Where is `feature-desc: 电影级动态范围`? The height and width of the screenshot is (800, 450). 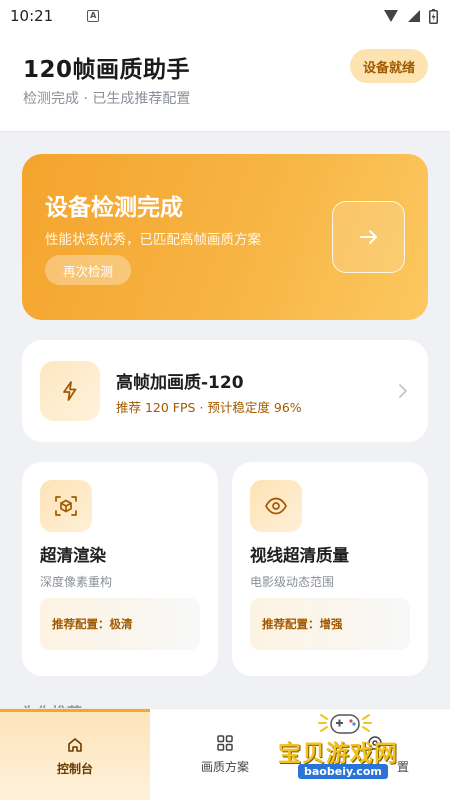
feature-desc: 电影级动态范围 is located at coordinates (292, 582).